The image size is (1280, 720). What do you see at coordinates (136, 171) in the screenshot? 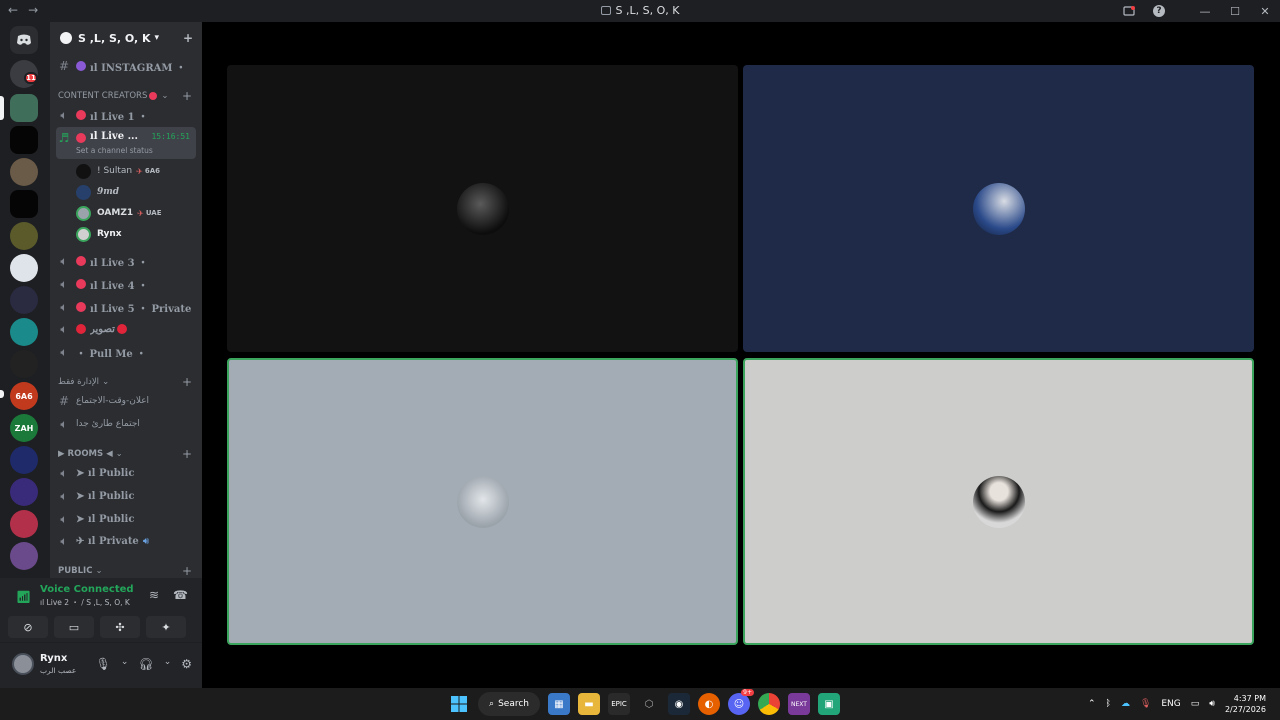
I see `voice-user: ! Sultan ✈ 6A6` at bounding box center [136, 171].